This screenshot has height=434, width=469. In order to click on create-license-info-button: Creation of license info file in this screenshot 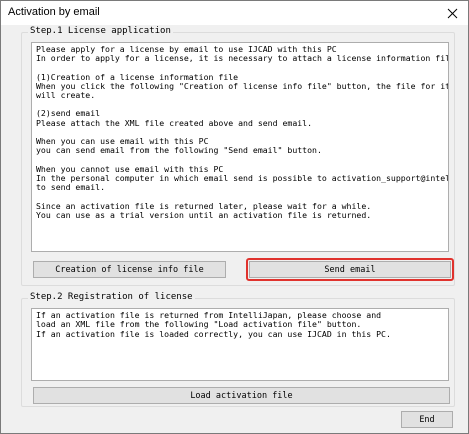, I will do `click(129, 269)`.